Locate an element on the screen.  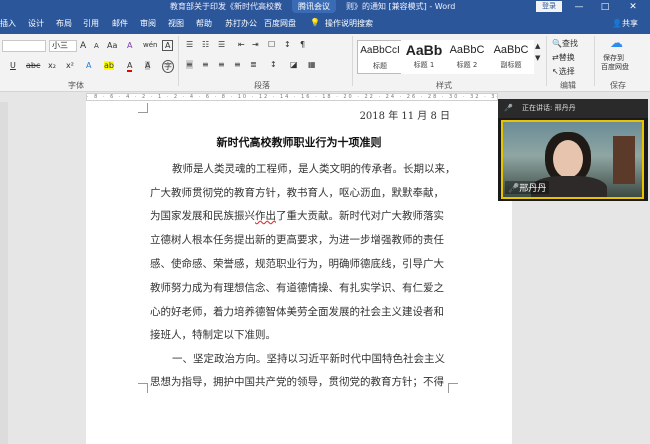
paragraph-list-tools: ☰ ☷ ☰ ⇤ ⇥ ☐ ↕ ¶ is located at coordinates (266, 46).